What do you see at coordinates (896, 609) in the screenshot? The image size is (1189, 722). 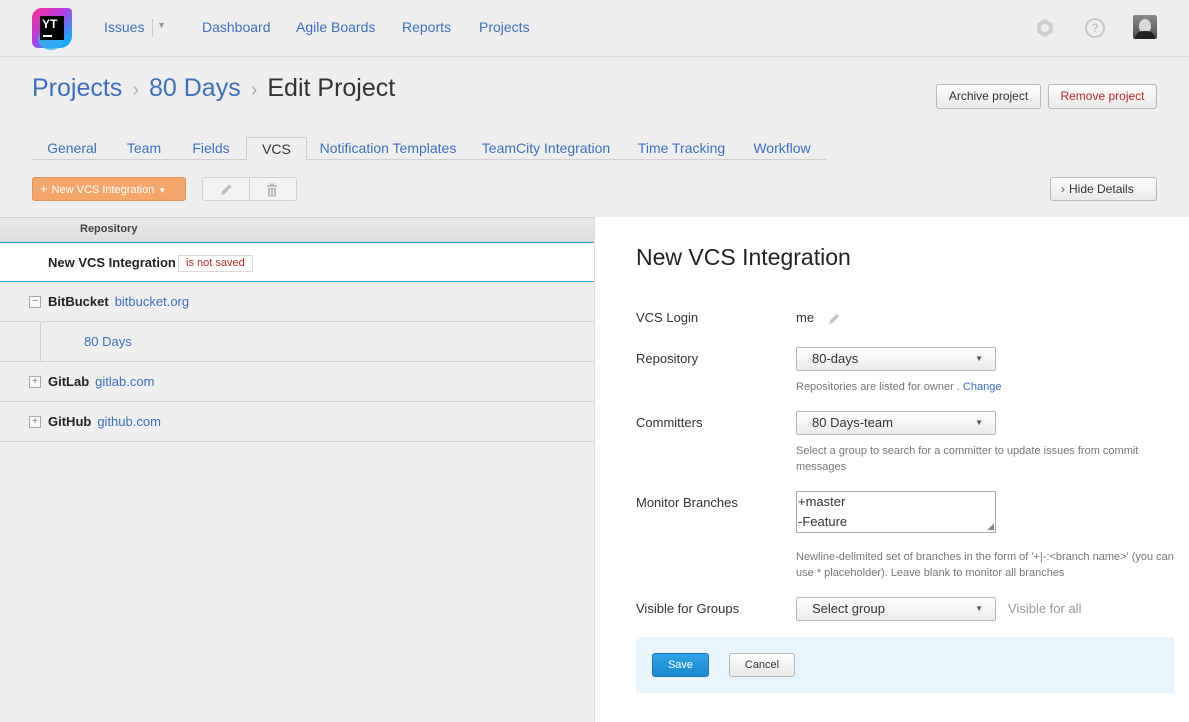 I see `visible-groups-select: Select group ▼` at bounding box center [896, 609].